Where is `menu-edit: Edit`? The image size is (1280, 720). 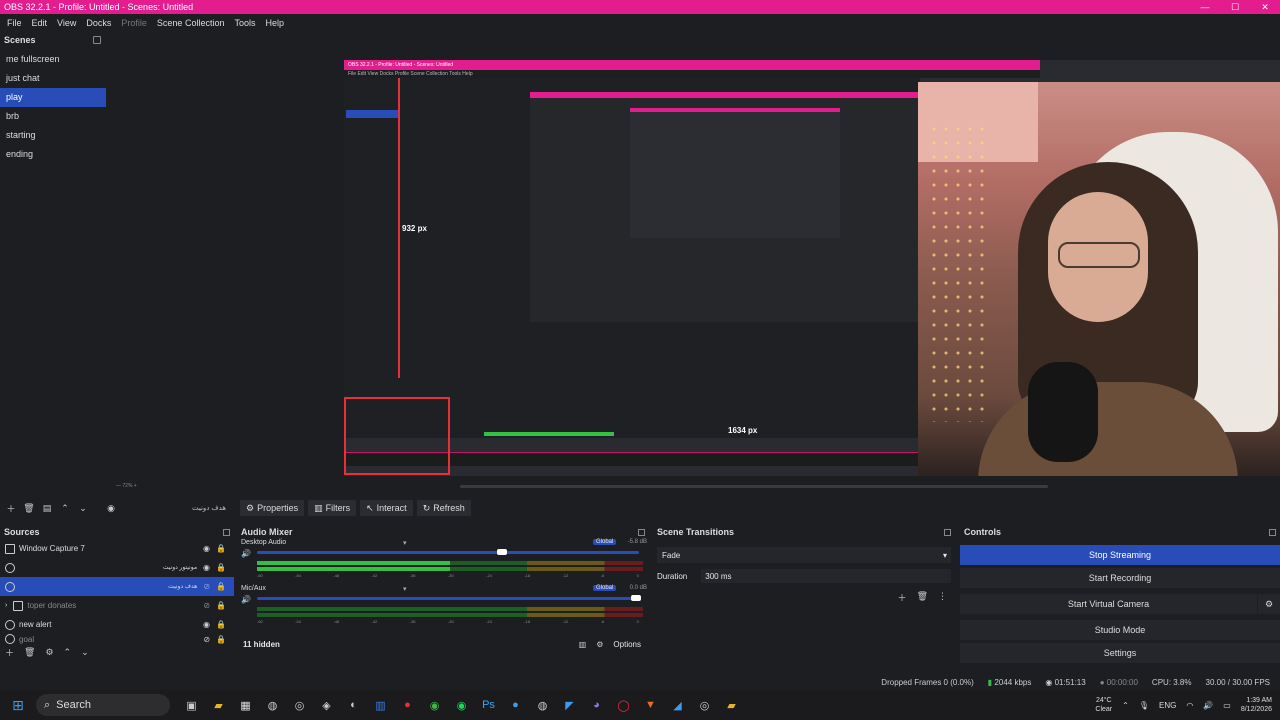 menu-edit: Edit is located at coordinates (40, 23).